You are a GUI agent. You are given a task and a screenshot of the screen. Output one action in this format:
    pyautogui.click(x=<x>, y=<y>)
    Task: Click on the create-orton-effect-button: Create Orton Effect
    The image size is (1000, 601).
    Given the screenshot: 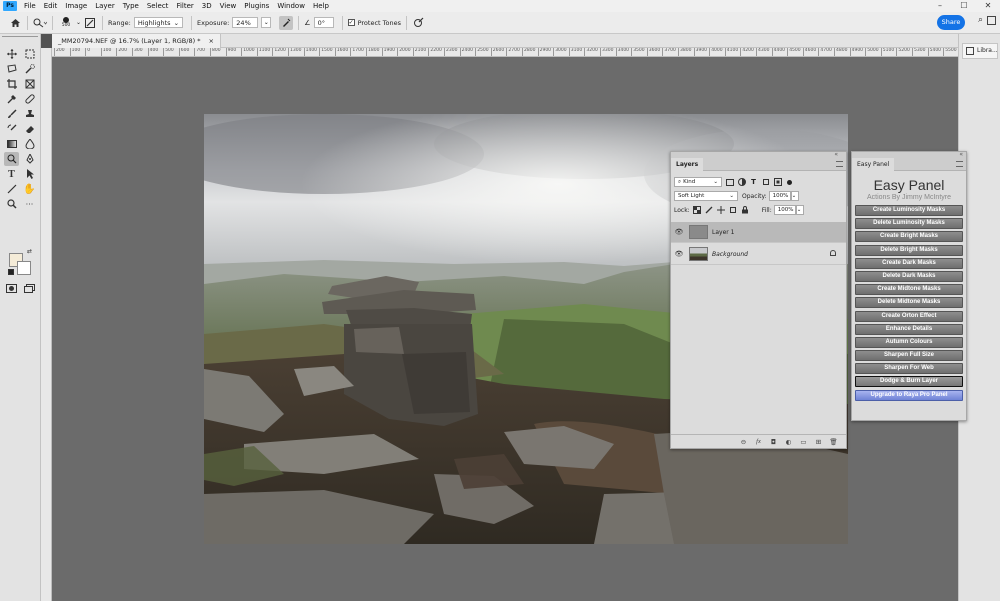 What is the action you would take?
    pyautogui.click(x=909, y=316)
    